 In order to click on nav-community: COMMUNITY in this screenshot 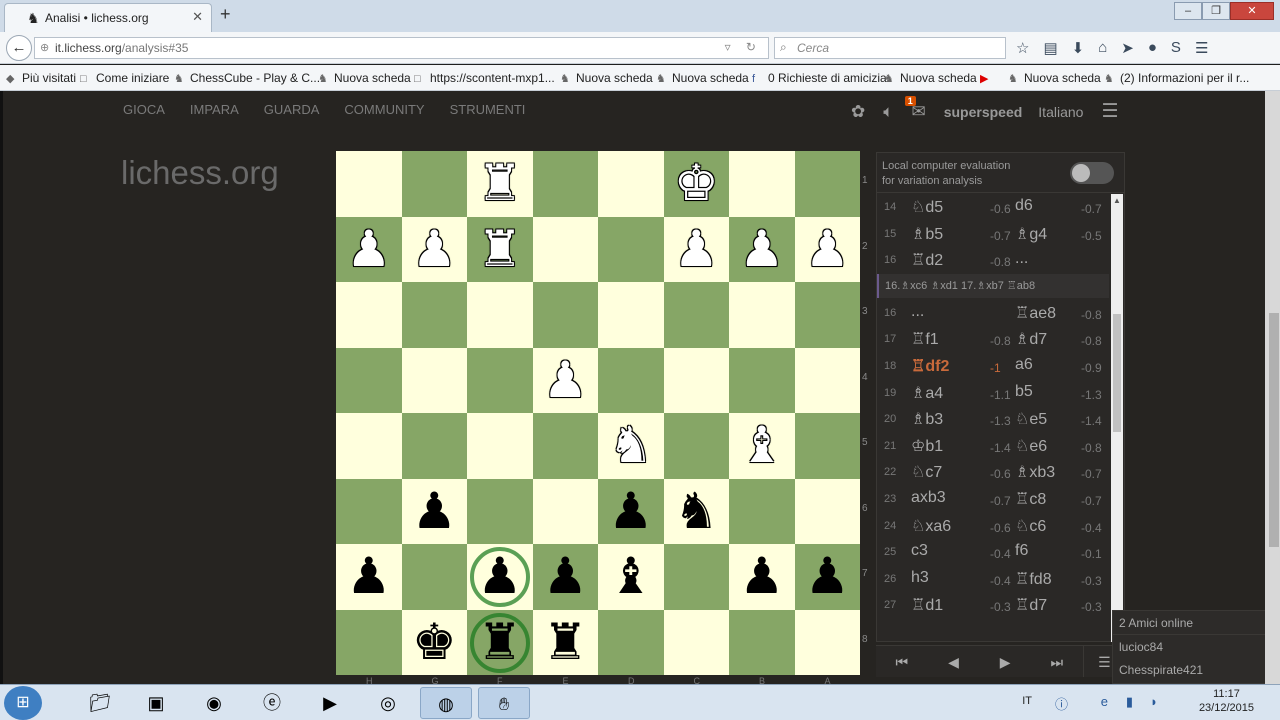, I will do `click(384, 109)`.